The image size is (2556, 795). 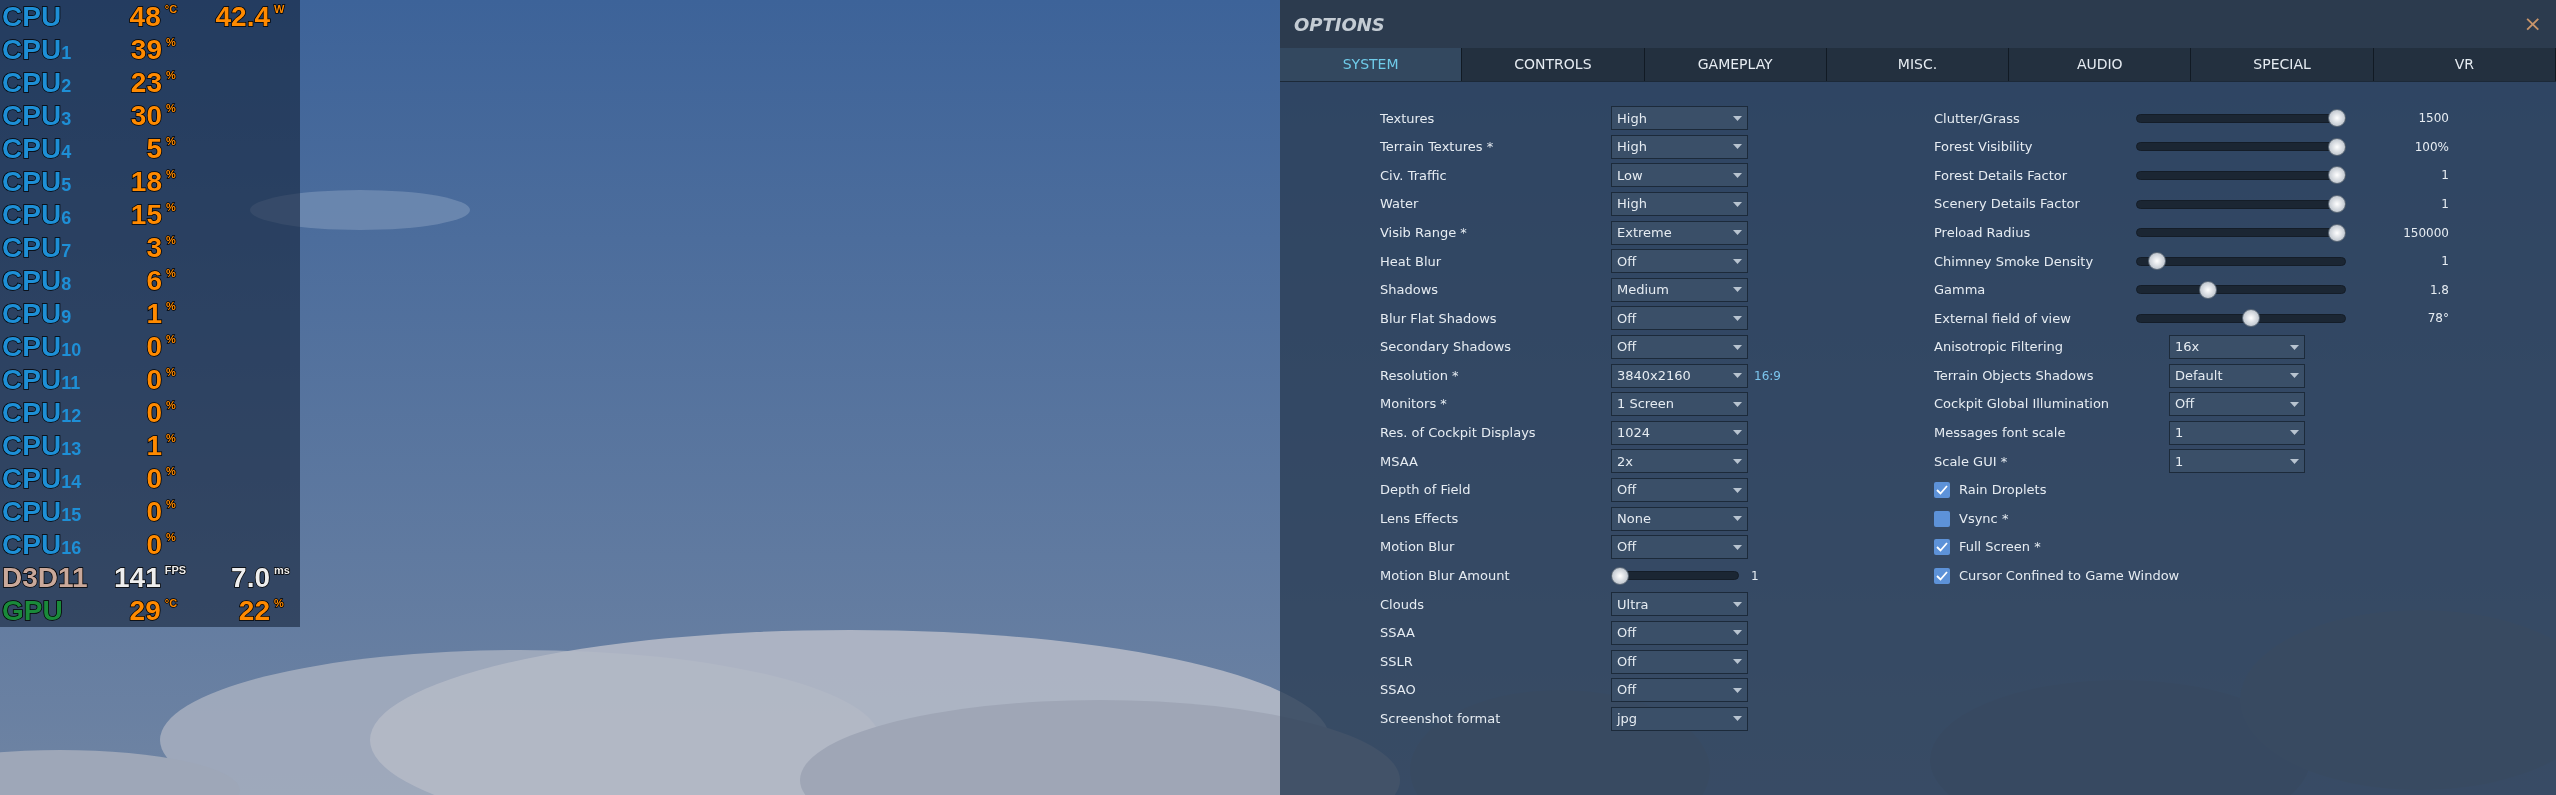 I want to click on checkbox-label: Rain Droplets, so click(x=2003, y=490).